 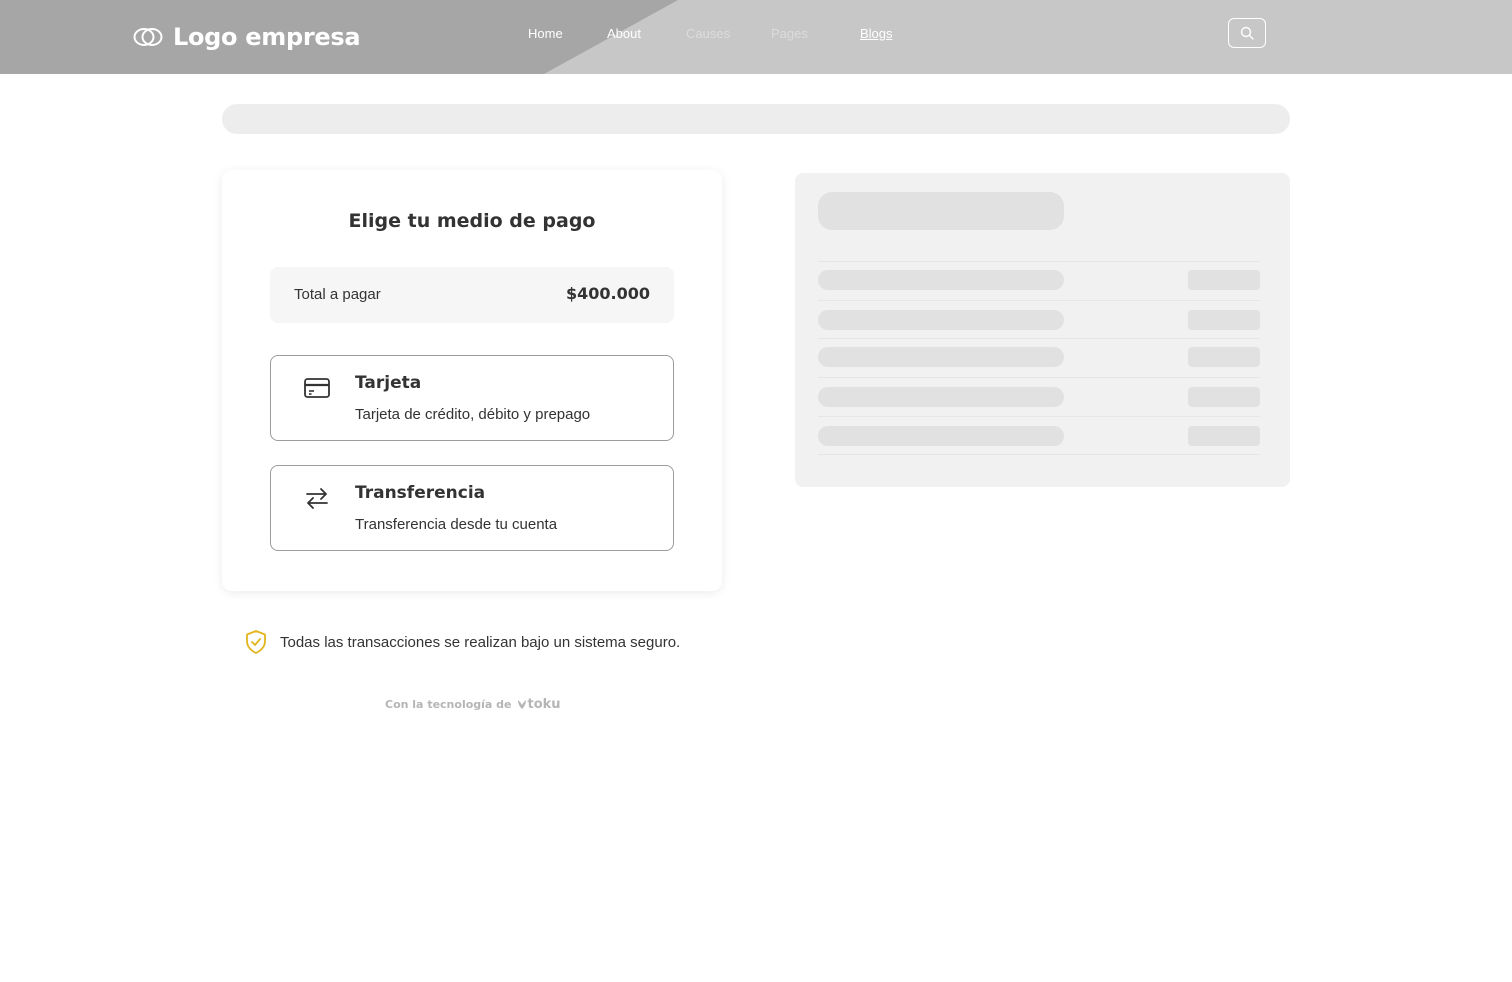 I want to click on search-icon, so click(x=1247, y=33).